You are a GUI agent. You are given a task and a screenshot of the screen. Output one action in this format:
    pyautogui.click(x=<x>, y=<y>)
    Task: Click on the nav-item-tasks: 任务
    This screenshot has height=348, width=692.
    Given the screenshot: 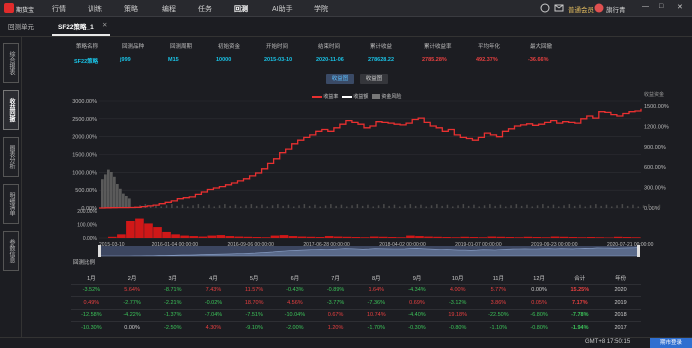 What is the action you would take?
    pyautogui.click(x=205, y=9)
    